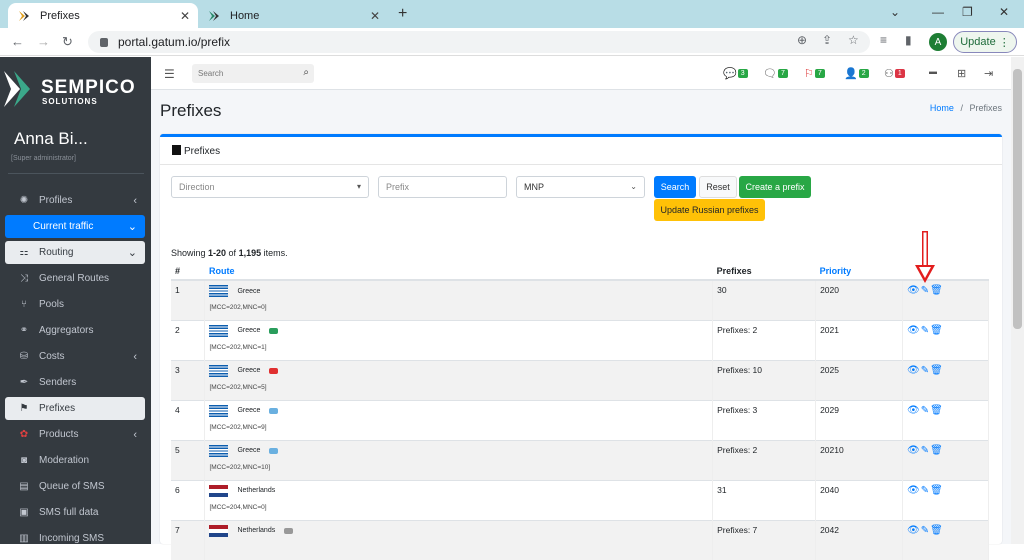 This screenshot has width=1024, height=560. I want to click on page-title: Prefixes, so click(191, 110).